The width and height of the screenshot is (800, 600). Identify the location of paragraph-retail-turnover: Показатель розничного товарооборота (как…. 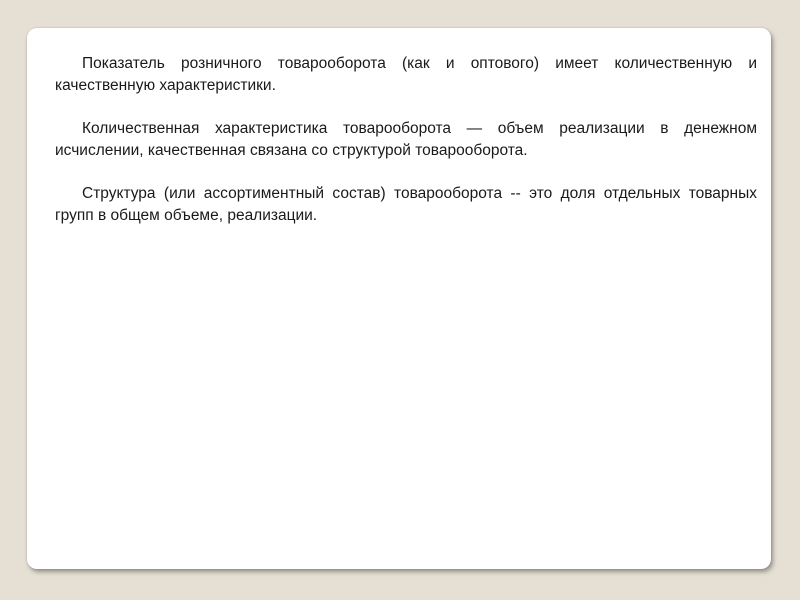
(406, 74).